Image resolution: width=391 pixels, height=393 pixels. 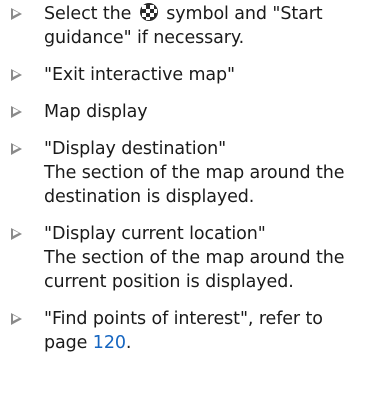 I want to click on list-item-line: destination is displayed., so click(x=149, y=197).